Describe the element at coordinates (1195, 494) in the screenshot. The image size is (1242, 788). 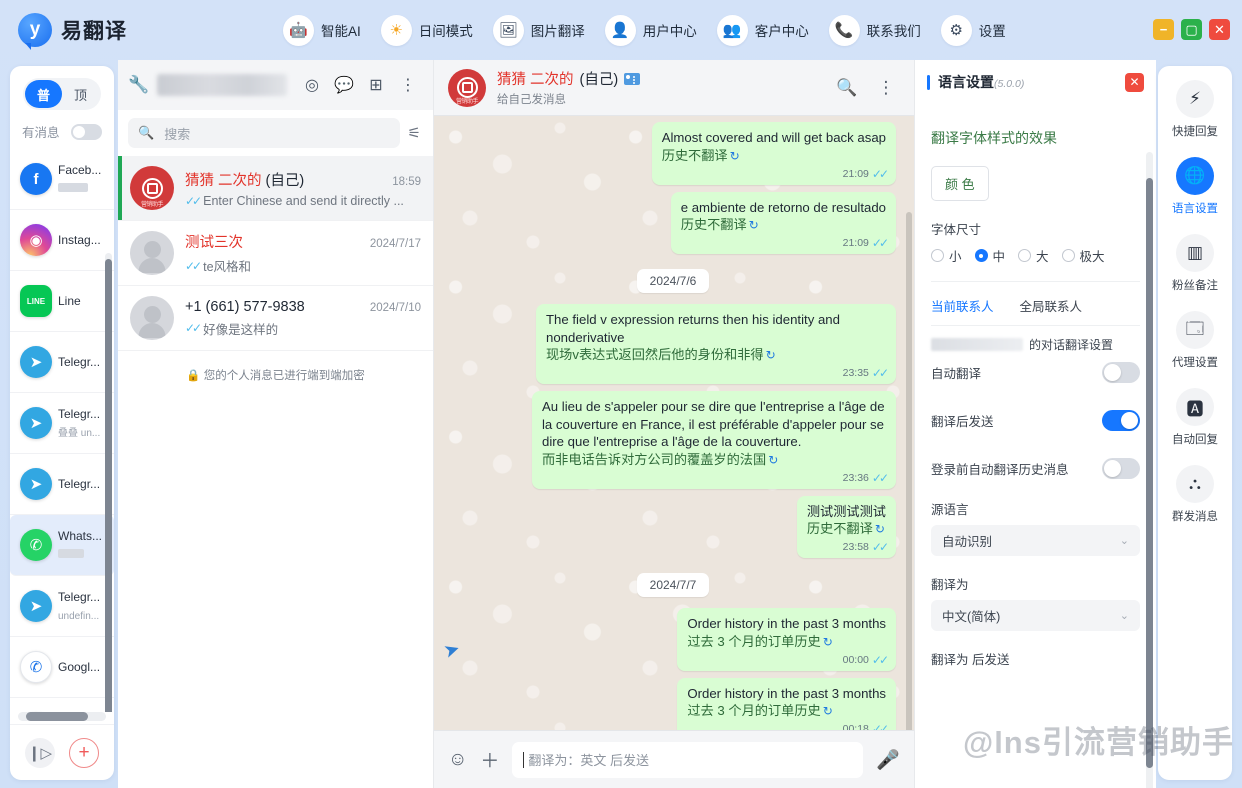
I see `tool-broadcast: ⛬ 群发消息` at that location.